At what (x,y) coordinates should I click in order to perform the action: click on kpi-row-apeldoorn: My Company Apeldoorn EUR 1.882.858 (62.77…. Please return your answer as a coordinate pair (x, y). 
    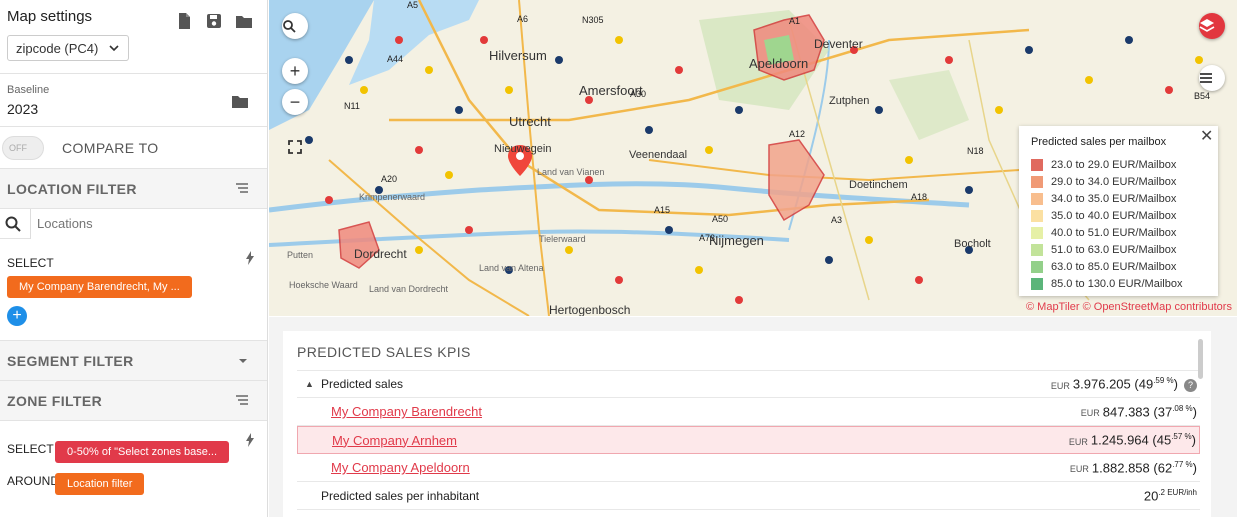
    Looking at the image, I should click on (748, 468).